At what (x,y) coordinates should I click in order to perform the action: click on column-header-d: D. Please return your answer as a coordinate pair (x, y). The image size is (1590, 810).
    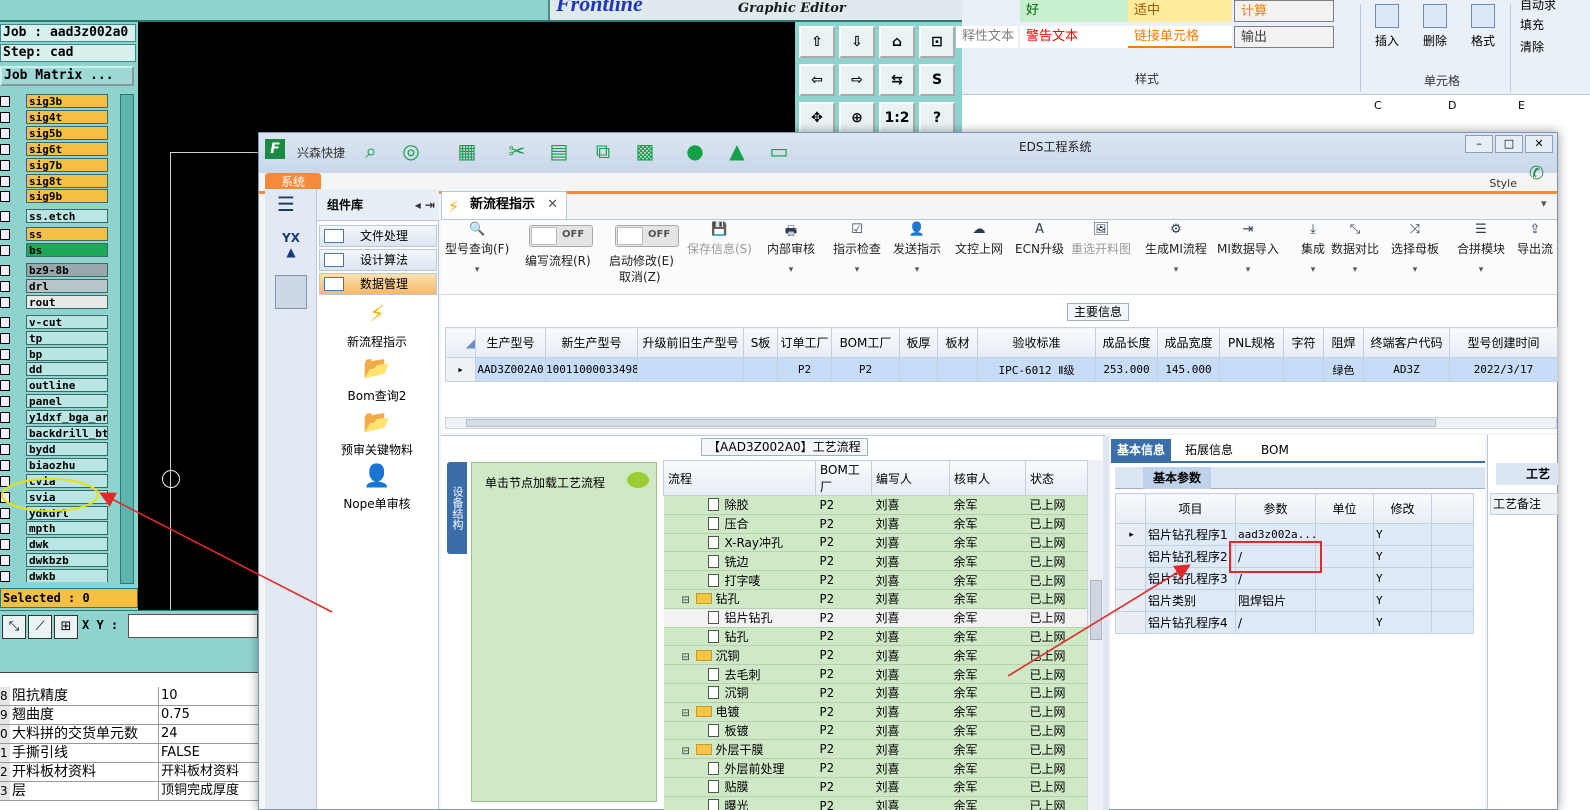
    Looking at the image, I should click on (1452, 105).